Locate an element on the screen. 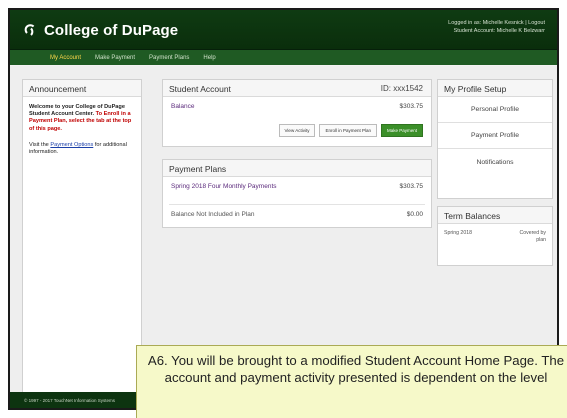  balance-link: Balance is located at coordinates (183, 106).